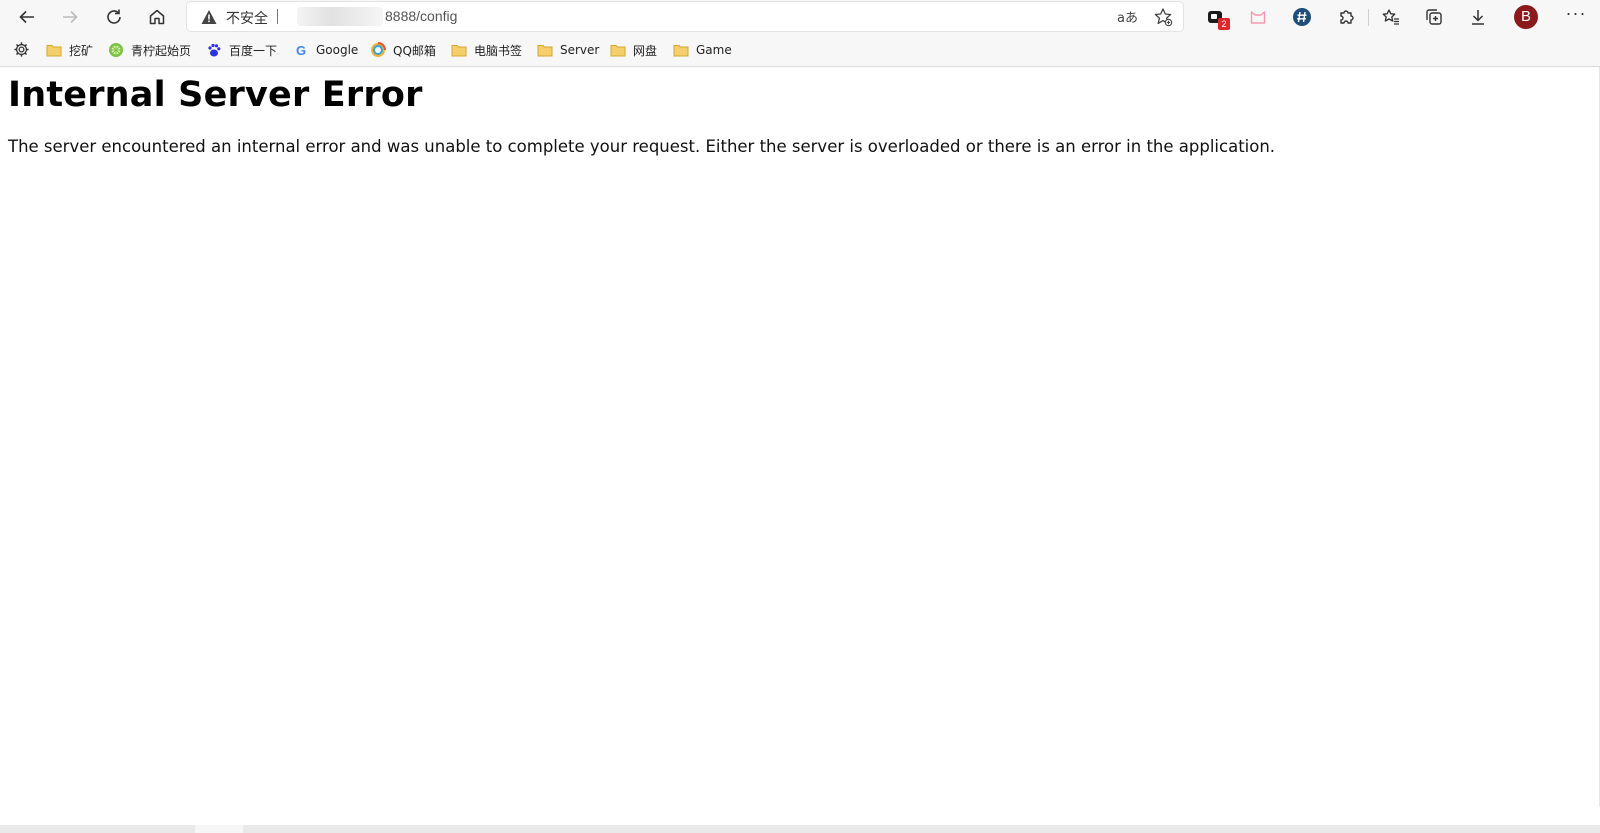 This screenshot has width=1600, height=833. I want to click on bookmark-folder-pc: 电脑书签, so click(486, 50).